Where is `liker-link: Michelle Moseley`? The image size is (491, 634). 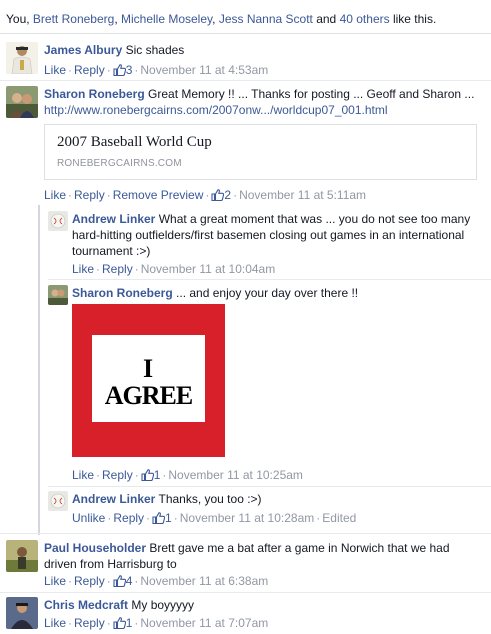
liker-link: Michelle Moseley is located at coordinates (166, 19).